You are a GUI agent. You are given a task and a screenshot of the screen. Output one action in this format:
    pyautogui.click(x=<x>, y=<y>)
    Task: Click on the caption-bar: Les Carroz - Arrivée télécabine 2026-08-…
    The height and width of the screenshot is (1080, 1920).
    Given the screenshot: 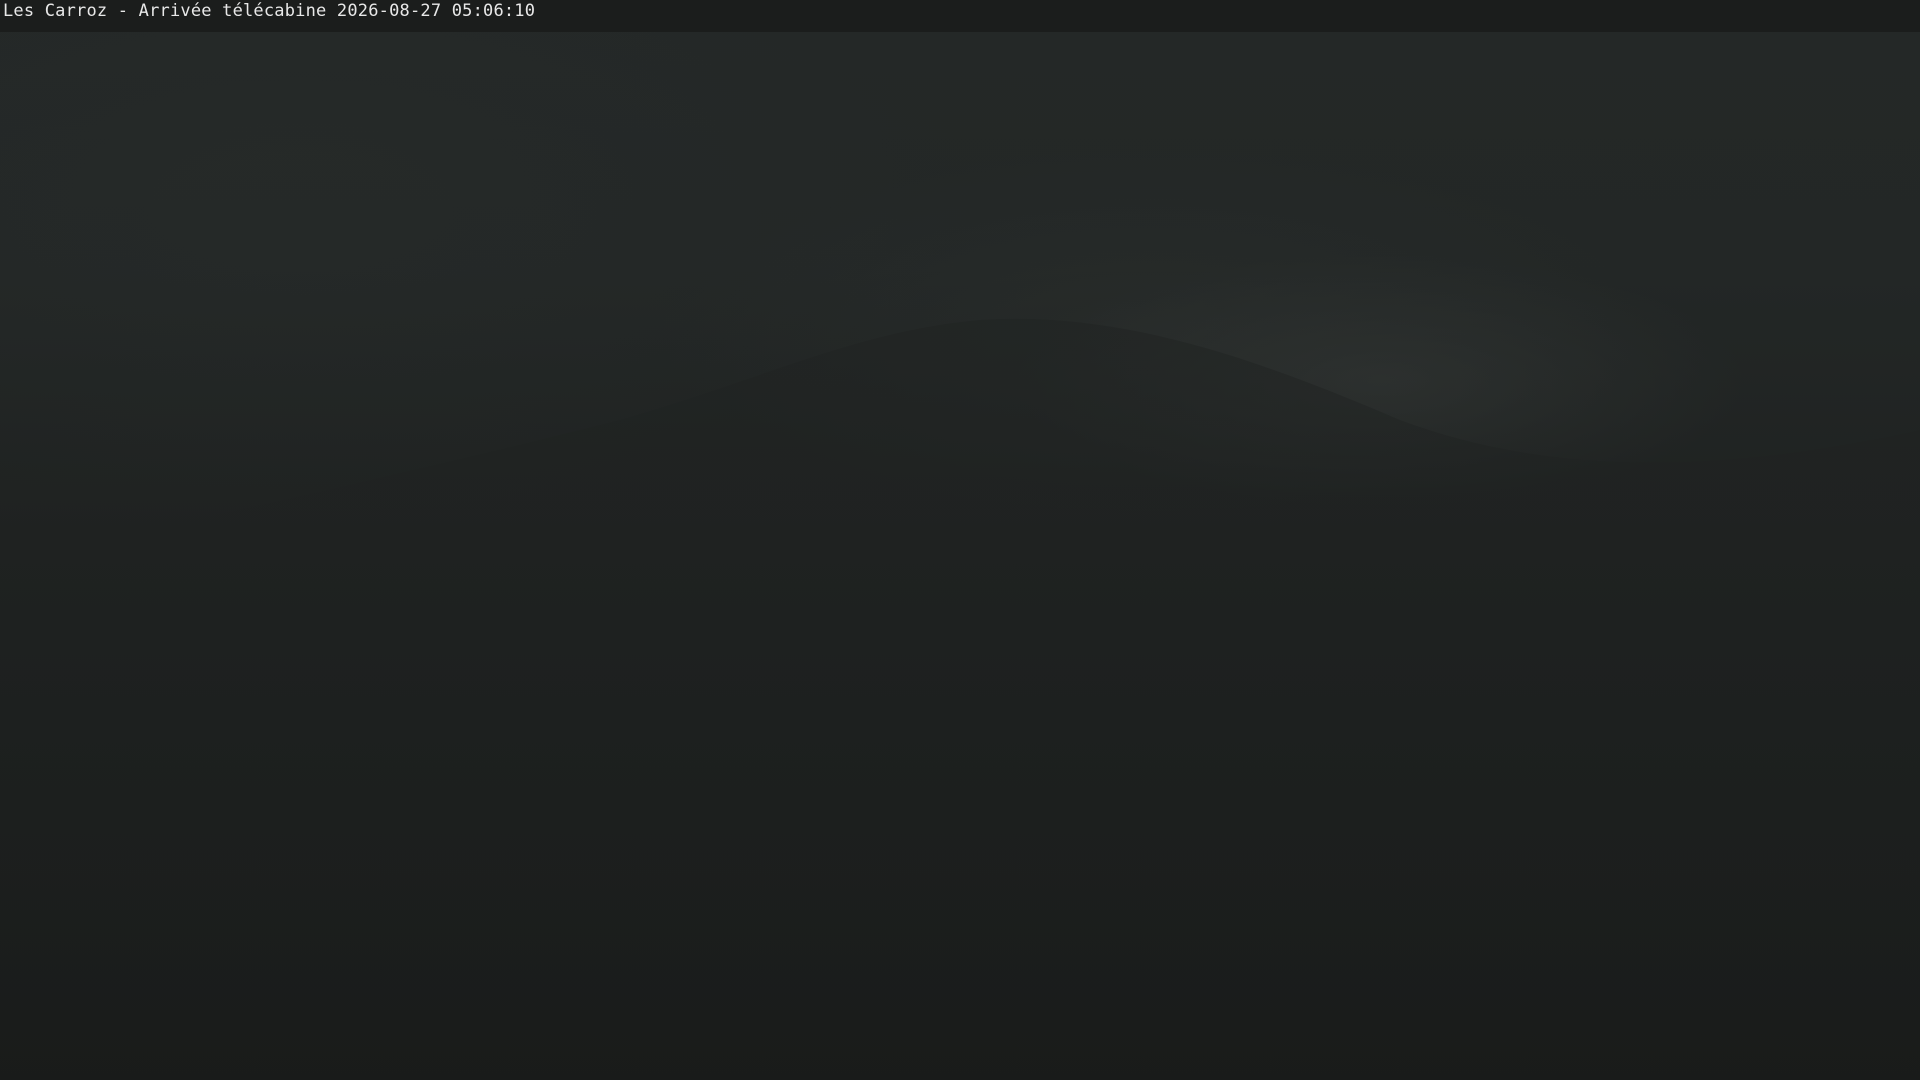 What is the action you would take?
    pyautogui.click(x=960, y=16)
    